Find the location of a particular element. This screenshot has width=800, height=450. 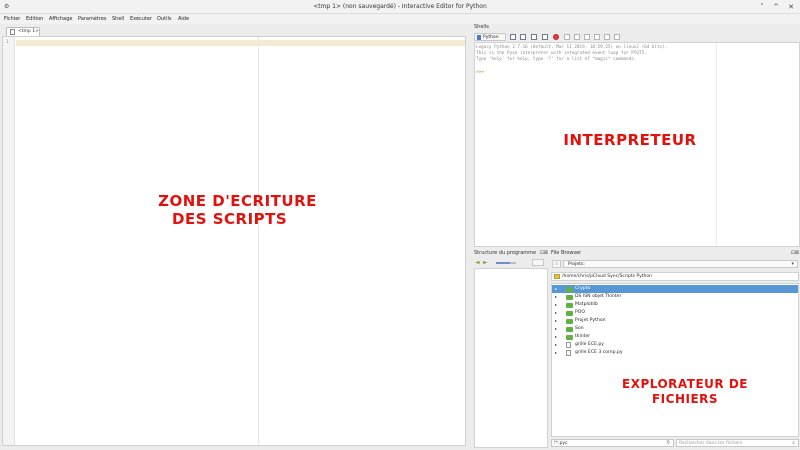

file-browser-toolbar: ☆ Projets: ▾ is located at coordinates (675, 264).